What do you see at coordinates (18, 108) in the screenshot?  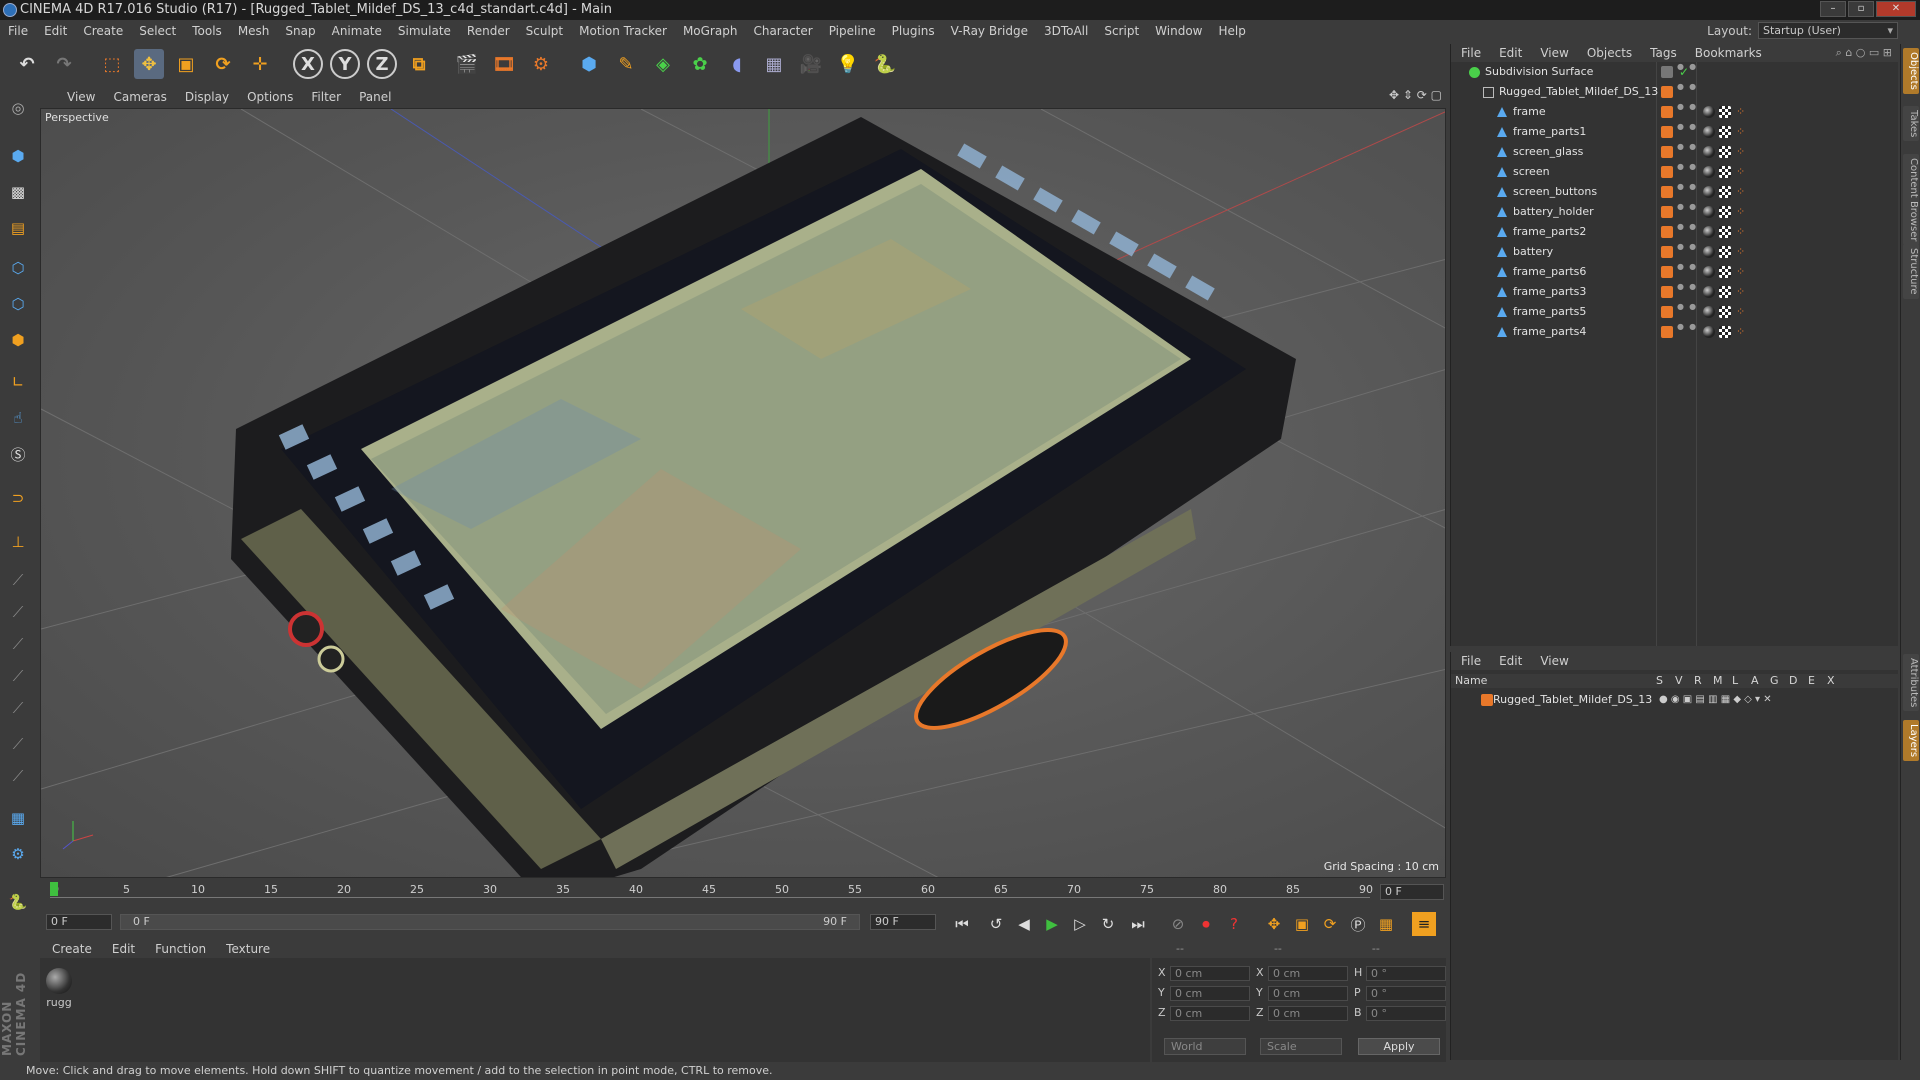 I see `make-editable-icon: ◎` at bounding box center [18, 108].